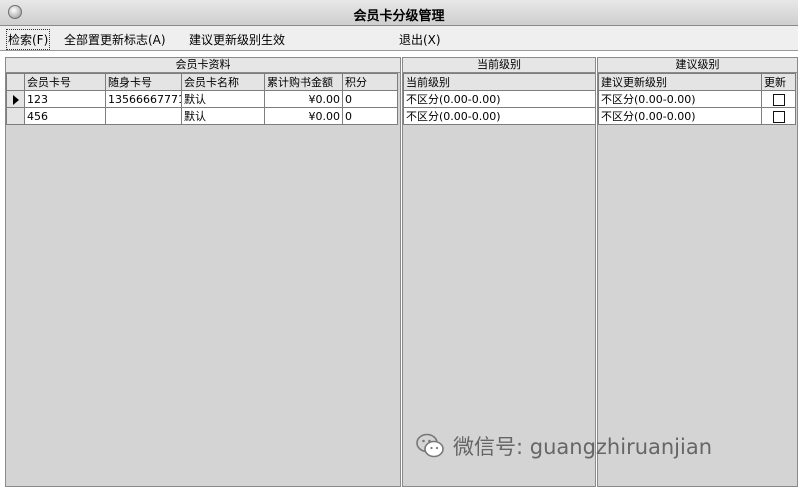  I want to click on carry-no-cell, so click(143, 116).